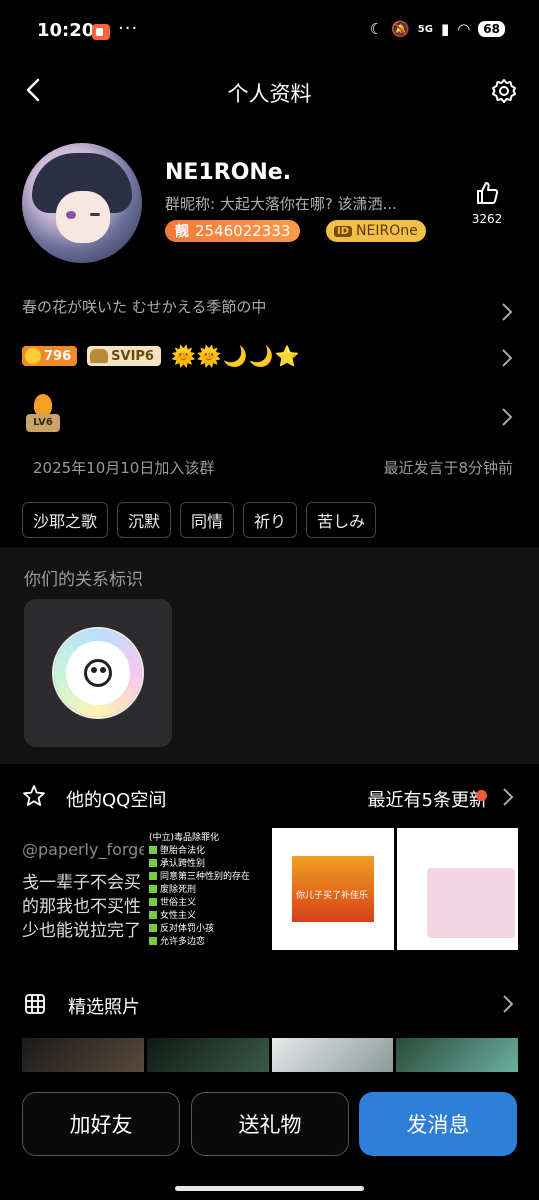 The height and width of the screenshot is (1200, 539). What do you see at coordinates (83, 217) in the screenshot?
I see `avatar-face` at bounding box center [83, 217].